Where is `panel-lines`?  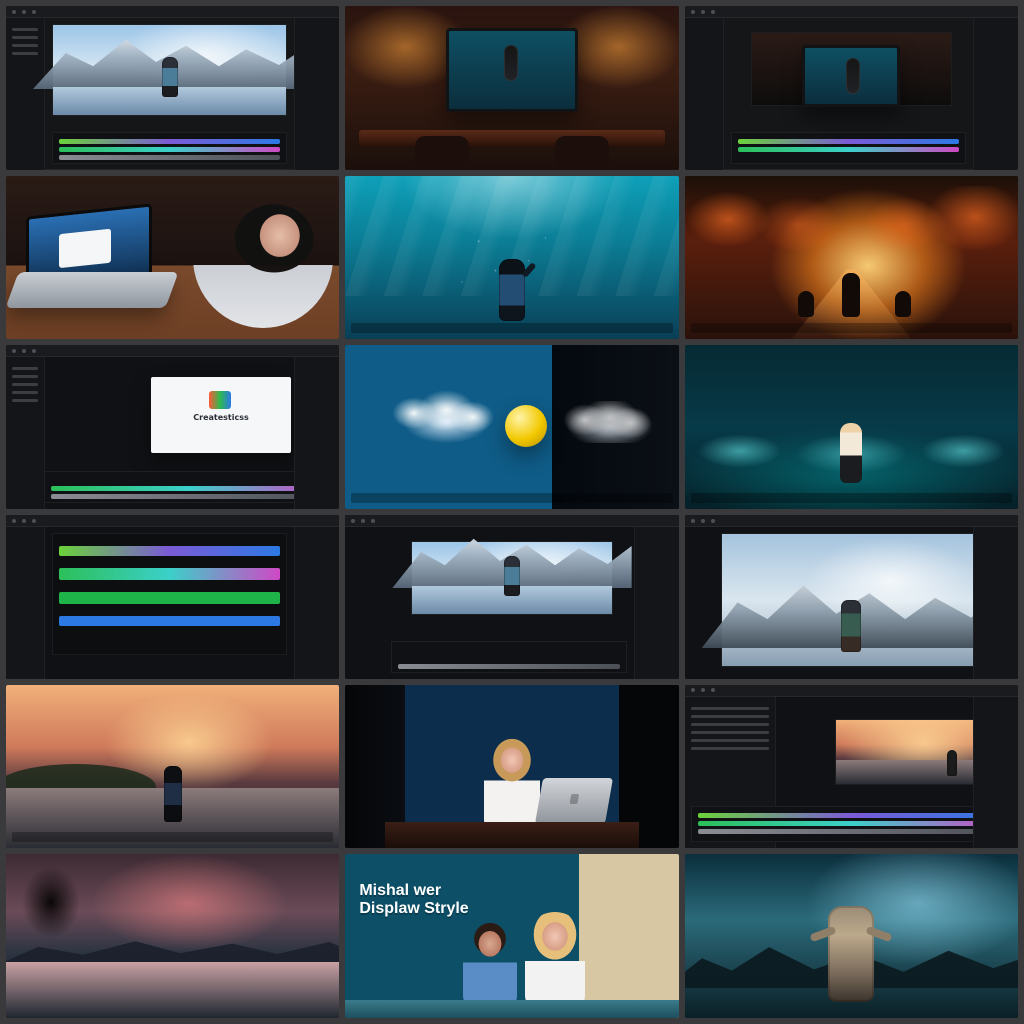 panel-lines is located at coordinates (729, 728).